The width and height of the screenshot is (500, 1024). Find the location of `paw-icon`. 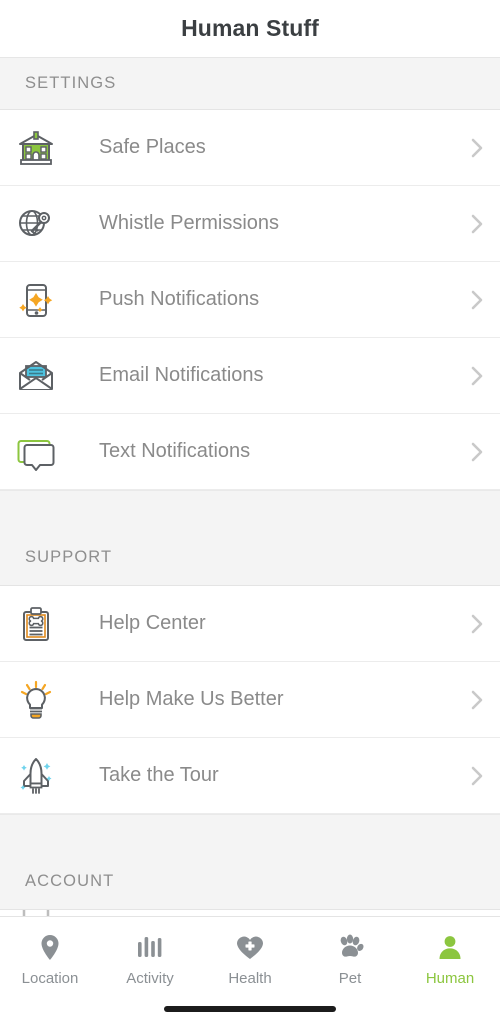

paw-icon is located at coordinates (350, 948).